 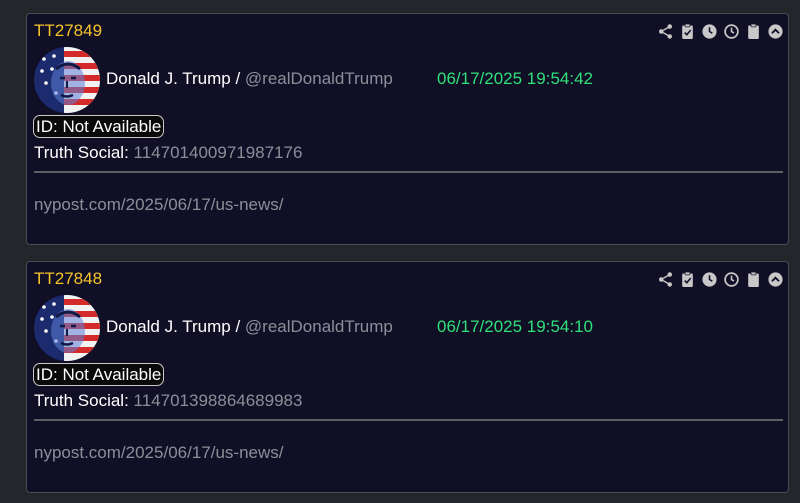 I want to click on post-tt-id: TT27848, so click(x=68, y=278).